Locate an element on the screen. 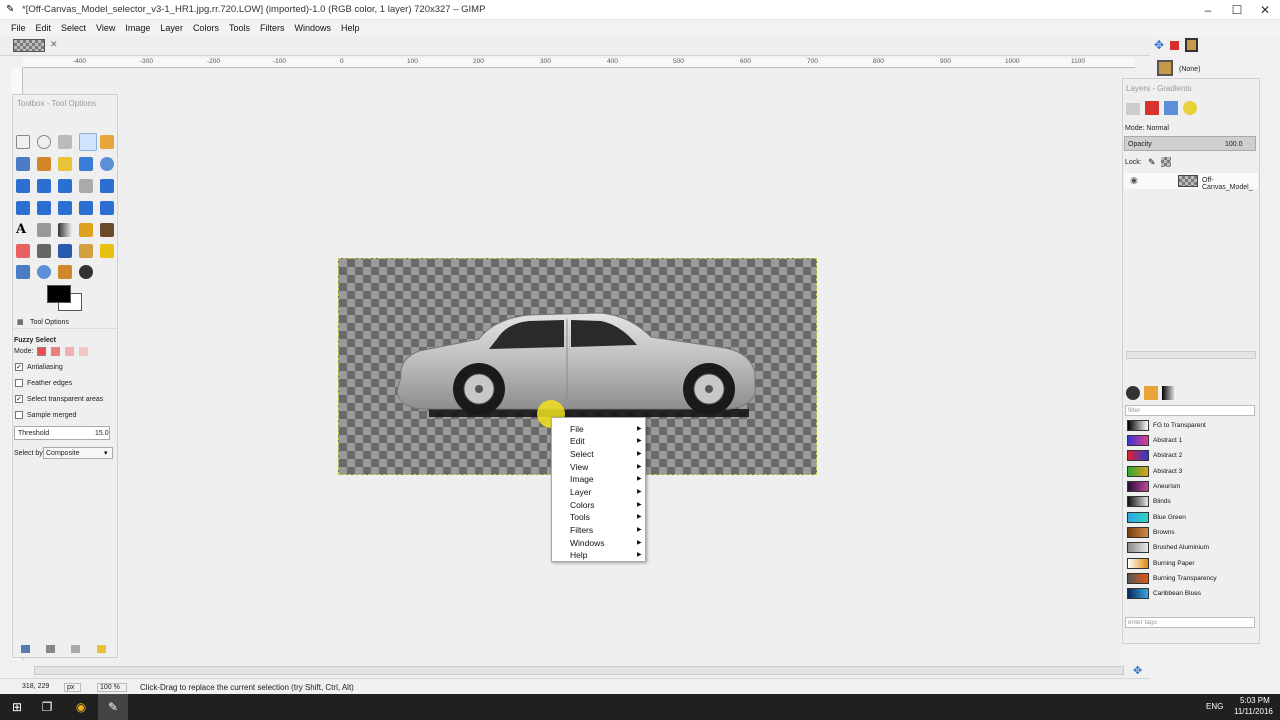 This screenshot has width=1280, height=720. mode-add-icon is located at coordinates (55, 351).